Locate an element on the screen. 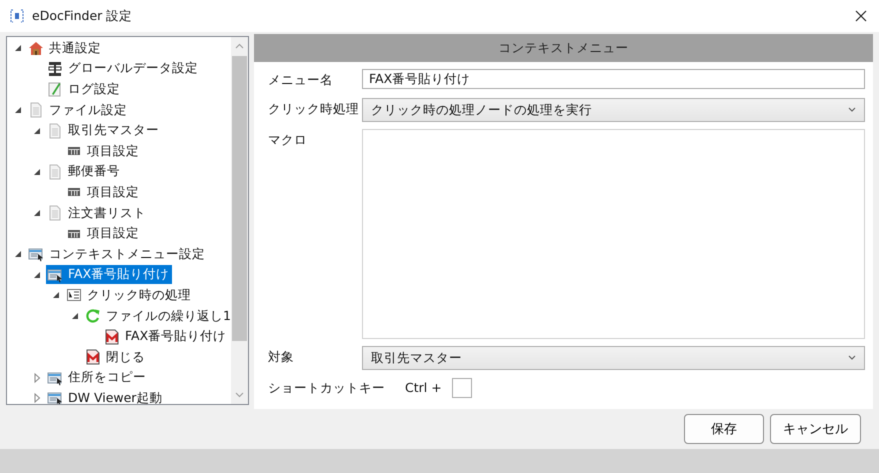 The image size is (879, 473). tree-item: 取引先マスター is located at coordinates (104, 130).